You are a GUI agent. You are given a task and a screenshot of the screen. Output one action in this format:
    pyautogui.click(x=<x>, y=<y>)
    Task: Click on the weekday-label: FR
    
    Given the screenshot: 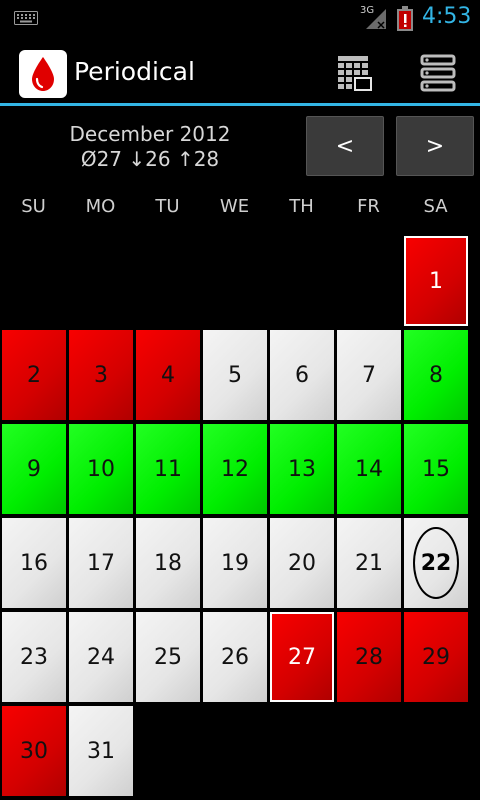 What is the action you would take?
    pyautogui.click(x=368, y=206)
    